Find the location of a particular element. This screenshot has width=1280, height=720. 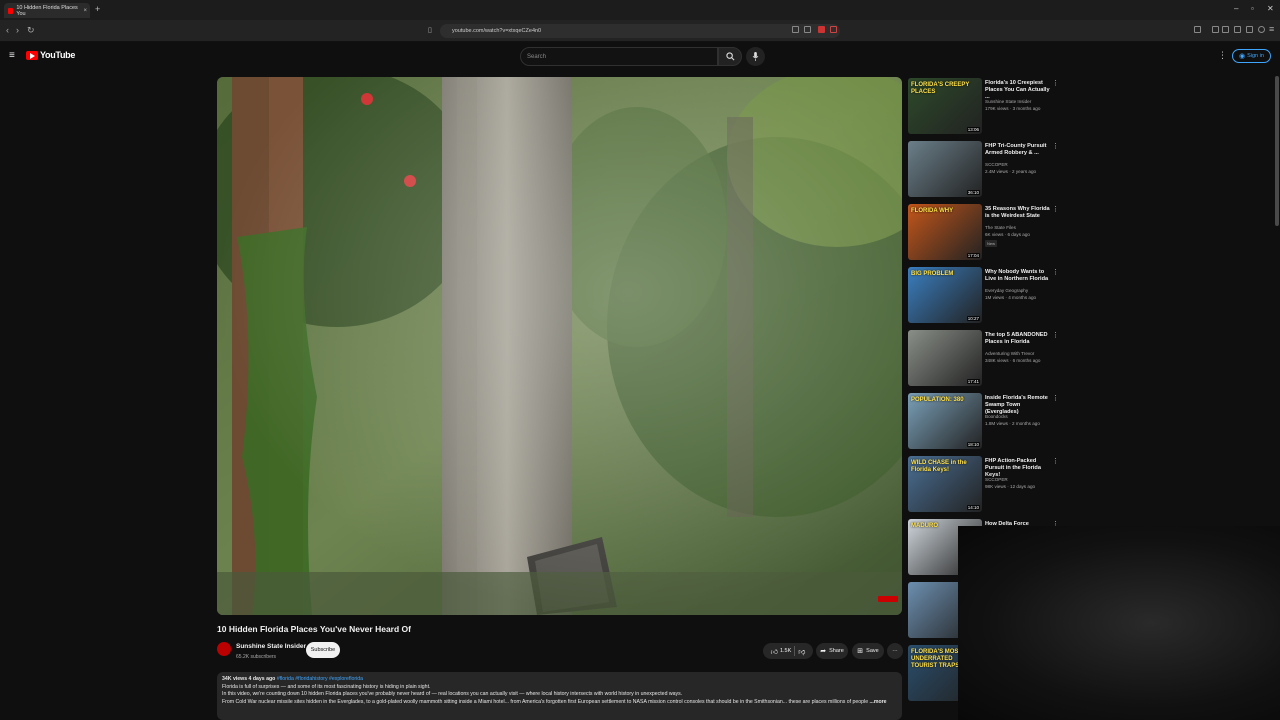

voice-search-button is located at coordinates (755, 56).